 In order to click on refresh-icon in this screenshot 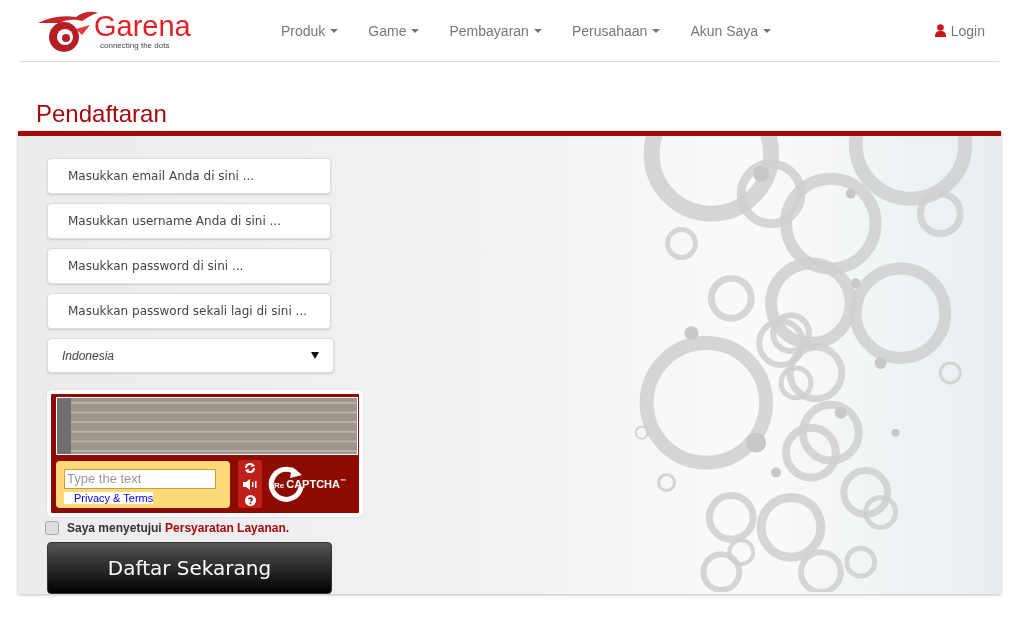, I will do `click(250, 468)`.